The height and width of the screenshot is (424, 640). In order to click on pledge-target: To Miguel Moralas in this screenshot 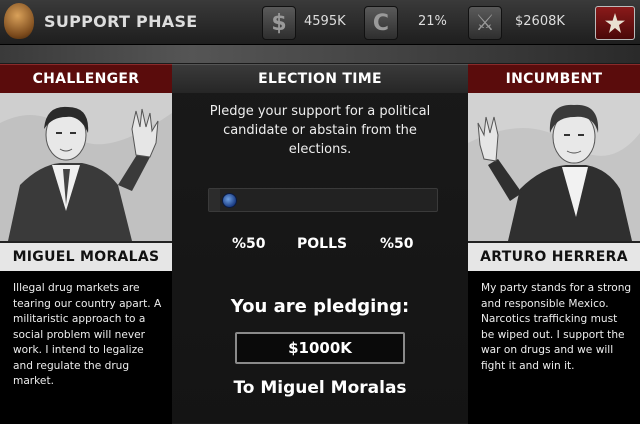, I will do `click(320, 388)`.